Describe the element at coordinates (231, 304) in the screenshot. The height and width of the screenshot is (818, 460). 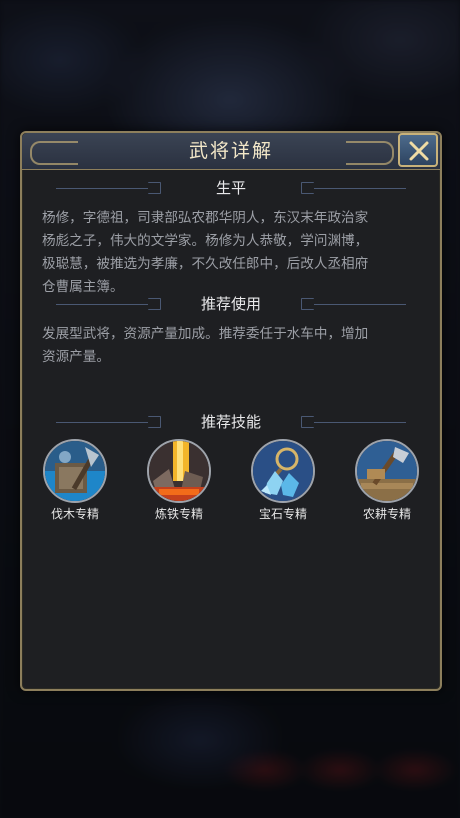
I see `usage-section-header: 推荐使用` at that location.